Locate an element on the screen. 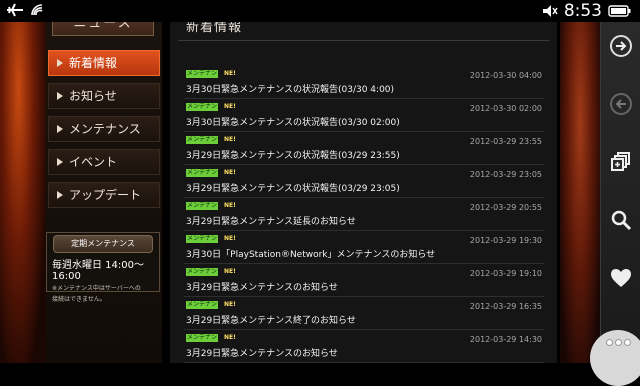 Image resolution: width=640 pixels, height=386 pixels. windows-icon is located at coordinates (620, 161).